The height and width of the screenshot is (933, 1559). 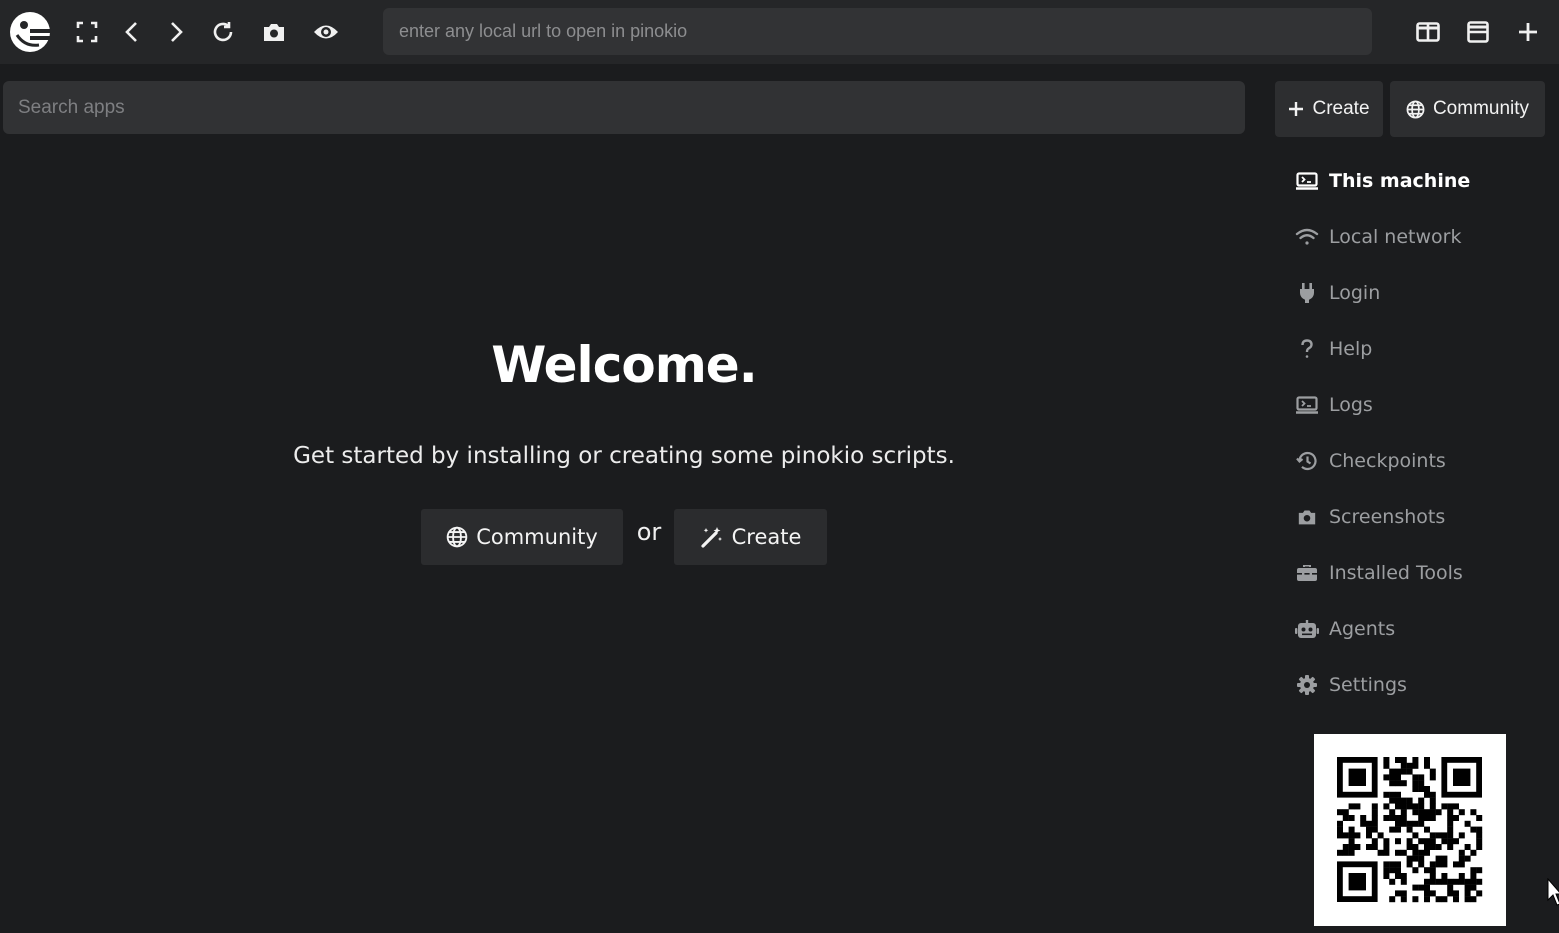 What do you see at coordinates (176, 32) in the screenshot?
I see `forward-icon` at bounding box center [176, 32].